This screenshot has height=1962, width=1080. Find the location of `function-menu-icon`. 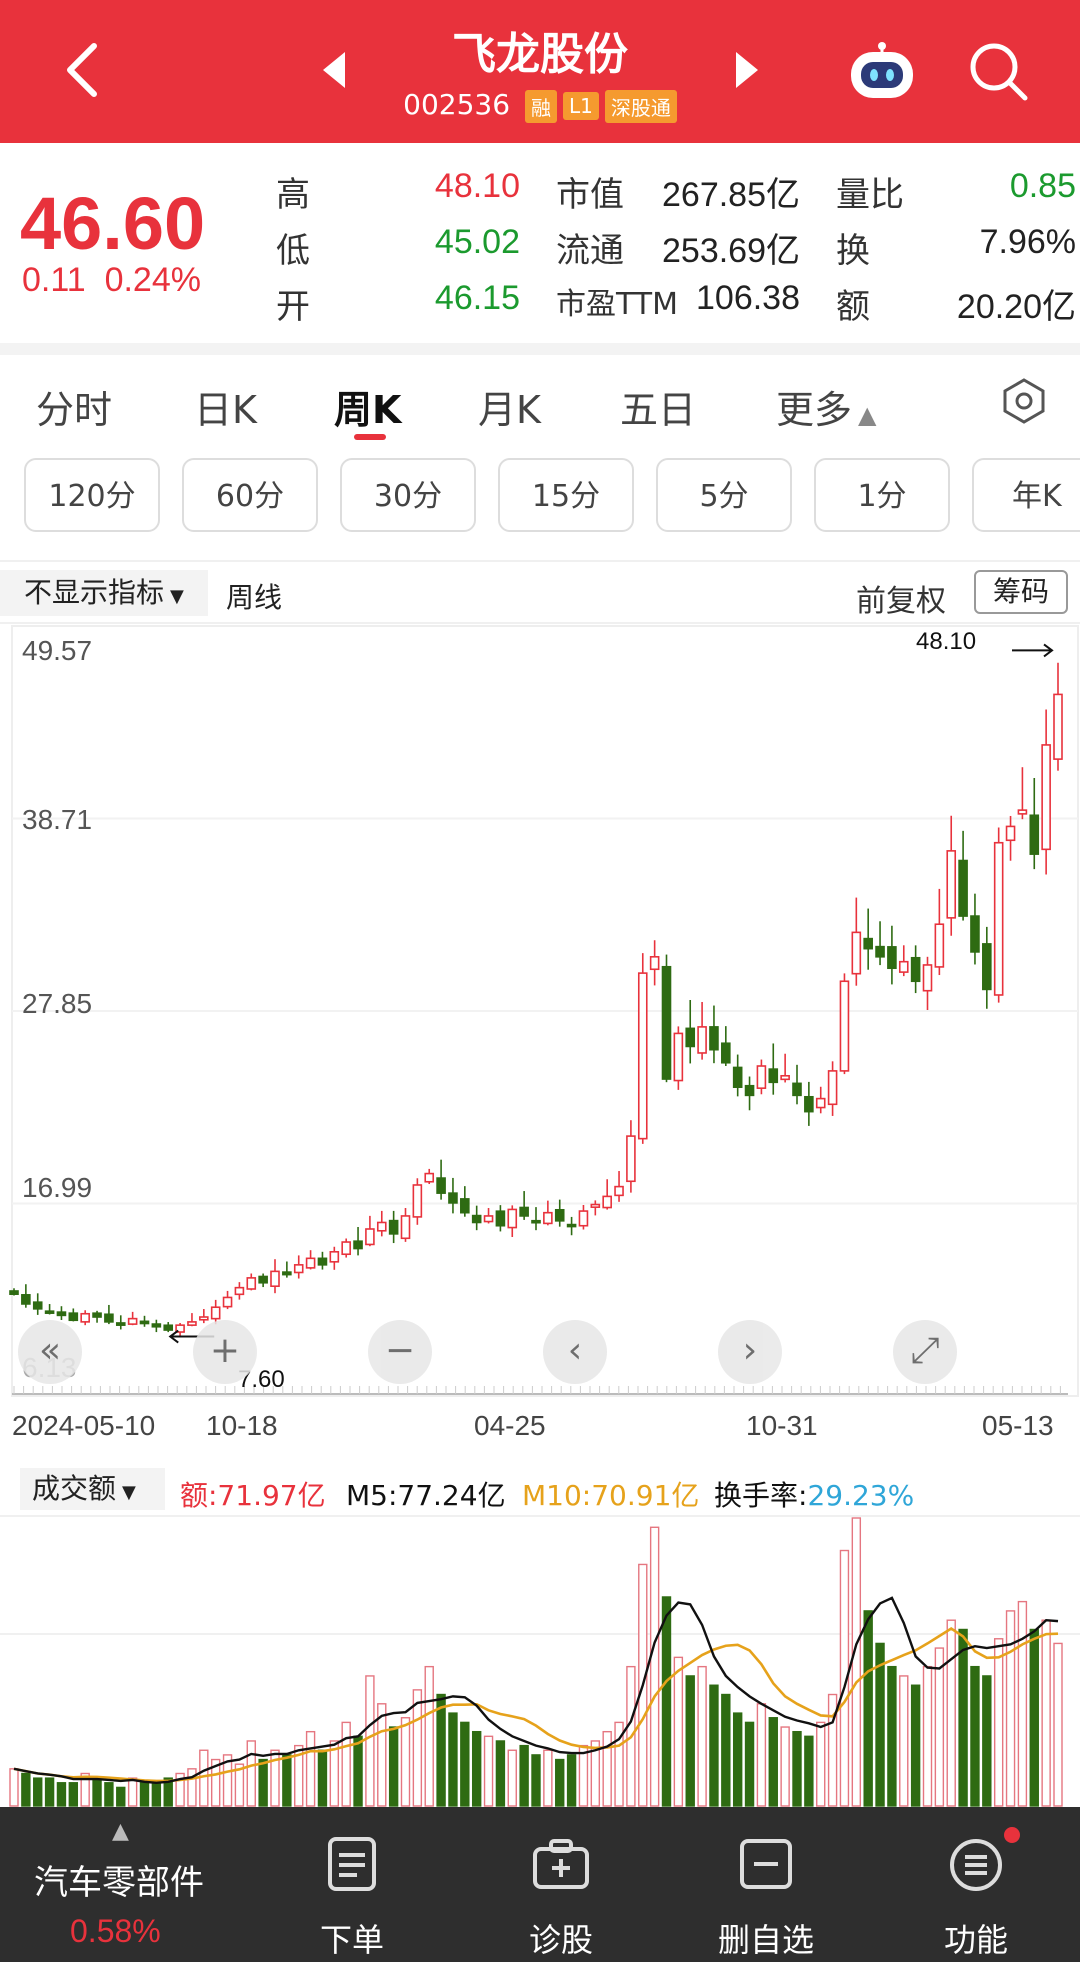

function-menu-icon is located at coordinates (976, 1864).